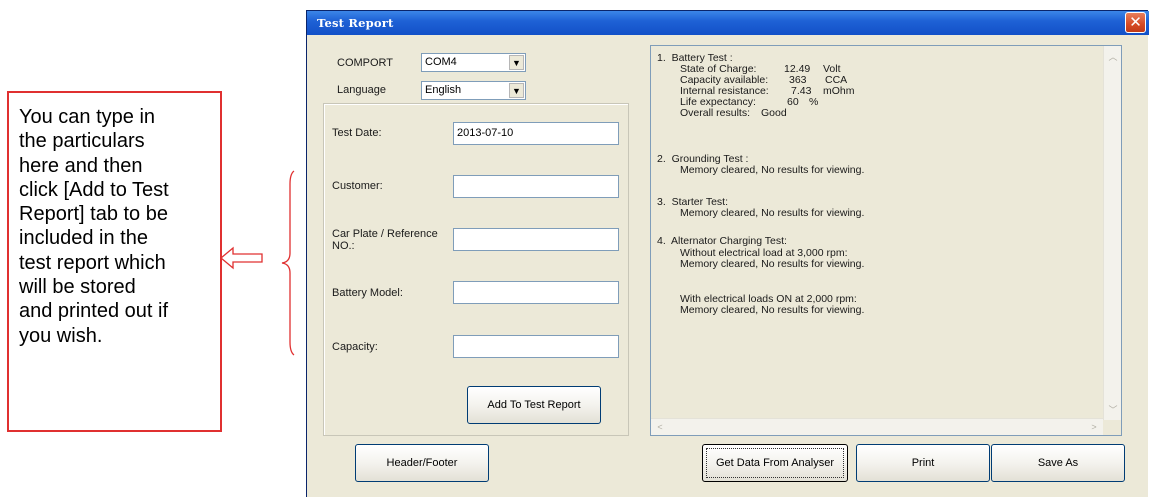 The width and height of the screenshot is (1149, 497). I want to click on curly-brace-icon, so click(288, 263).